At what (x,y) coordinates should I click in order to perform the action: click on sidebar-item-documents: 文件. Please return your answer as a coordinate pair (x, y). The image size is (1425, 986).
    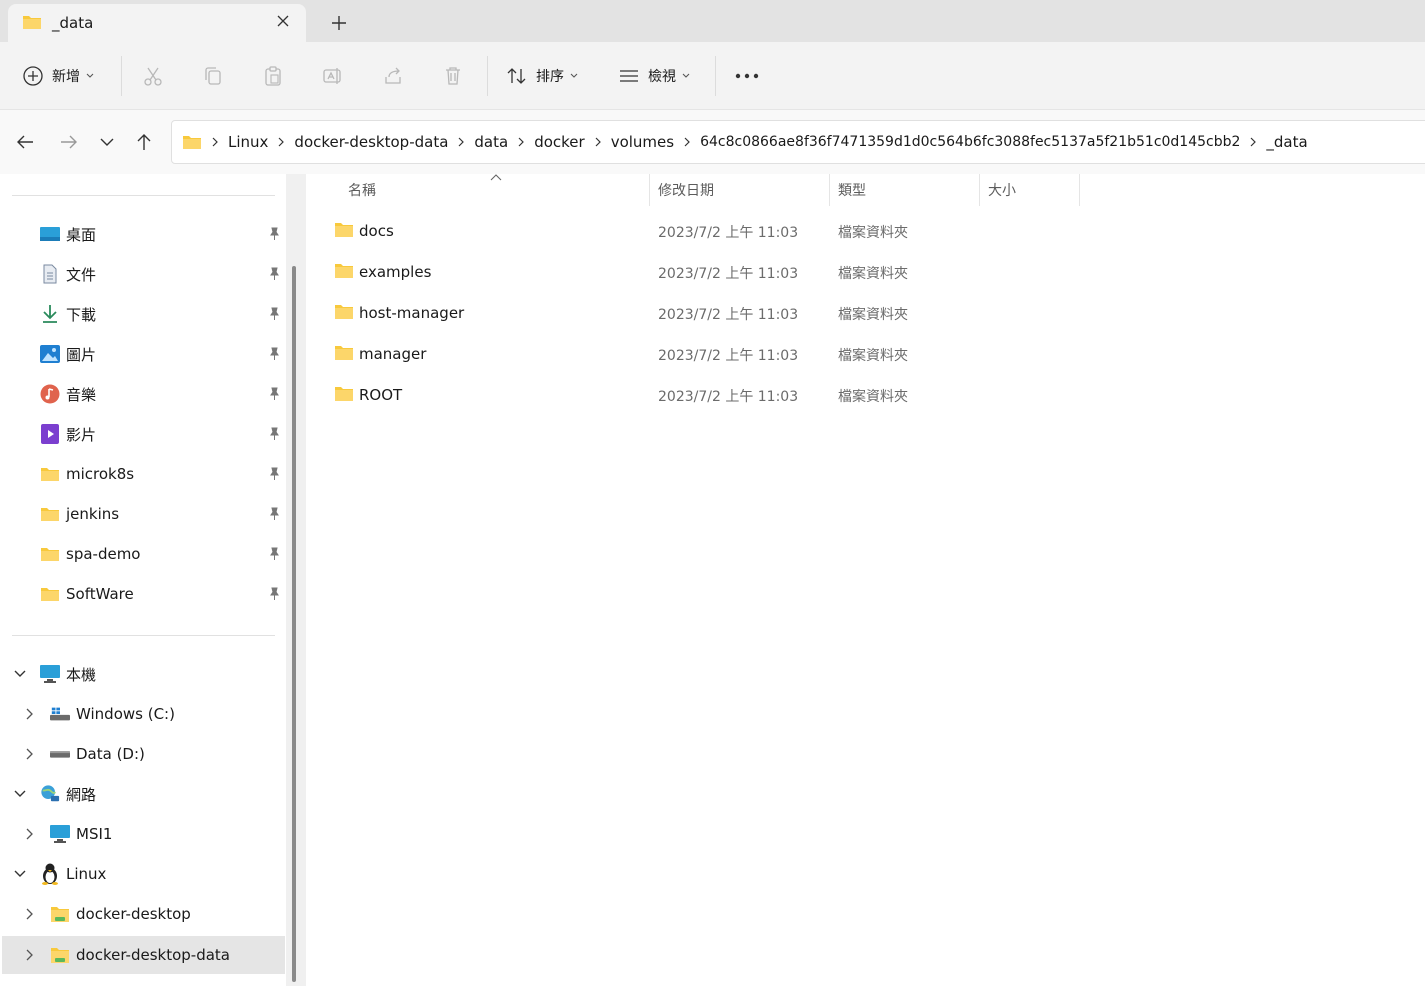
    Looking at the image, I should click on (143, 274).